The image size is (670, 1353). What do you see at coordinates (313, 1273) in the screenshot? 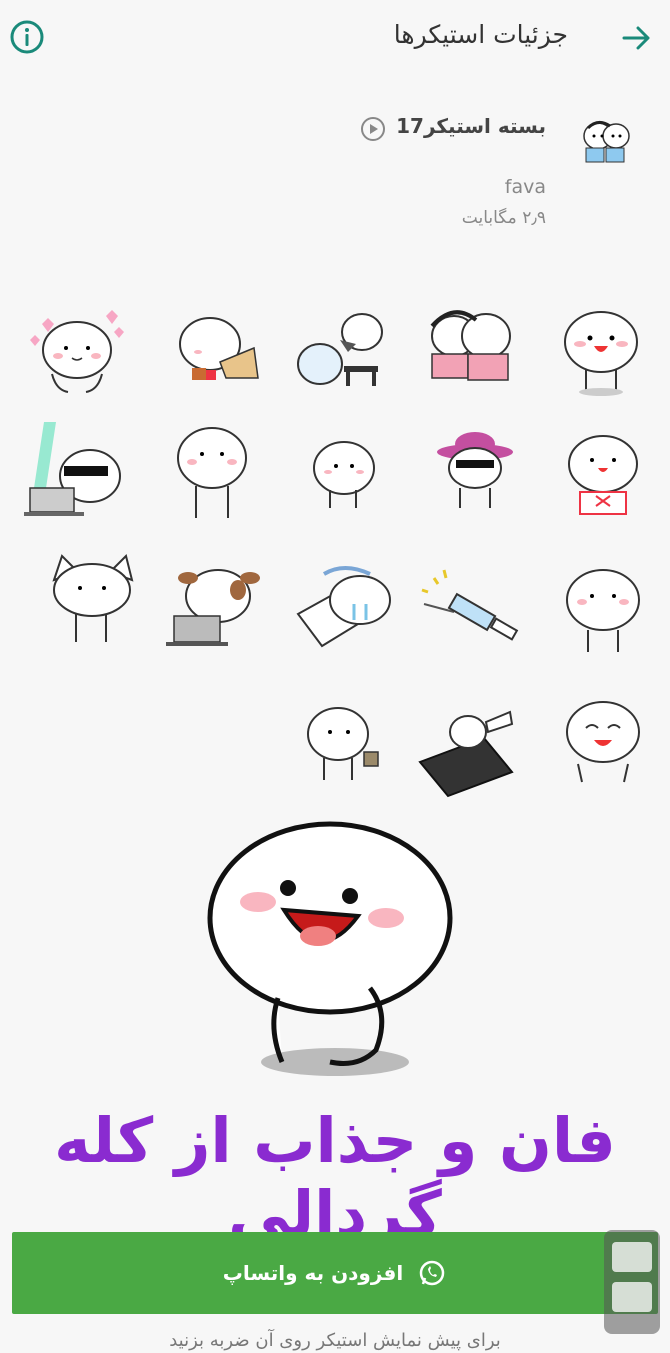
I see `add-button-label: افزودن به واتساپ` at bounding box center [313, 1273].